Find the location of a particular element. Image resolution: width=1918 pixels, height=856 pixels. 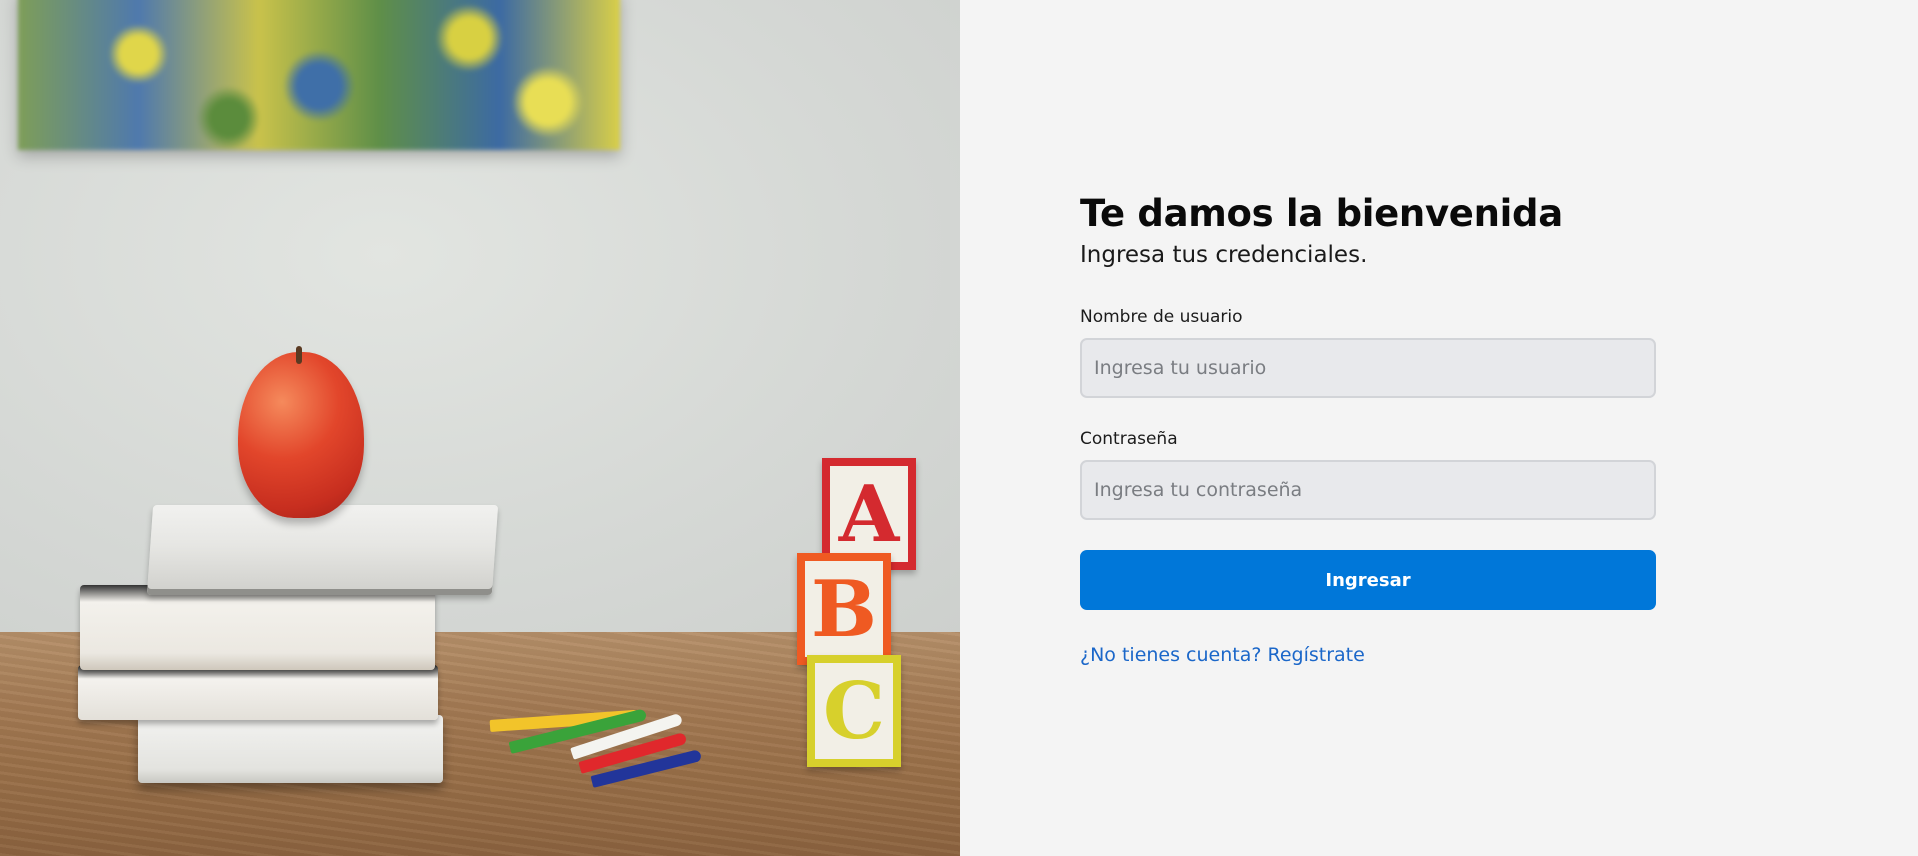

page-subtitle: Ingresa tus credenciales. is located at coordinates (1224, 255).